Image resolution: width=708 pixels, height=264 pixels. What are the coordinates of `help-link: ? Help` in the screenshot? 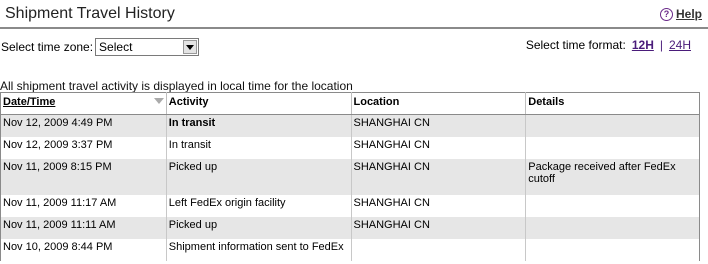 It's located at (680, 14).